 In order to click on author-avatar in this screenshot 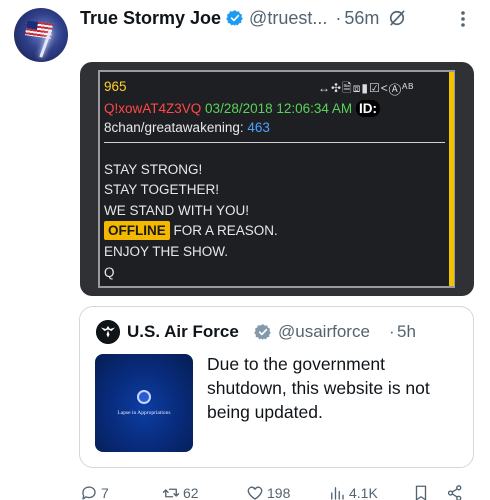, I will do `click(41, 35)`.